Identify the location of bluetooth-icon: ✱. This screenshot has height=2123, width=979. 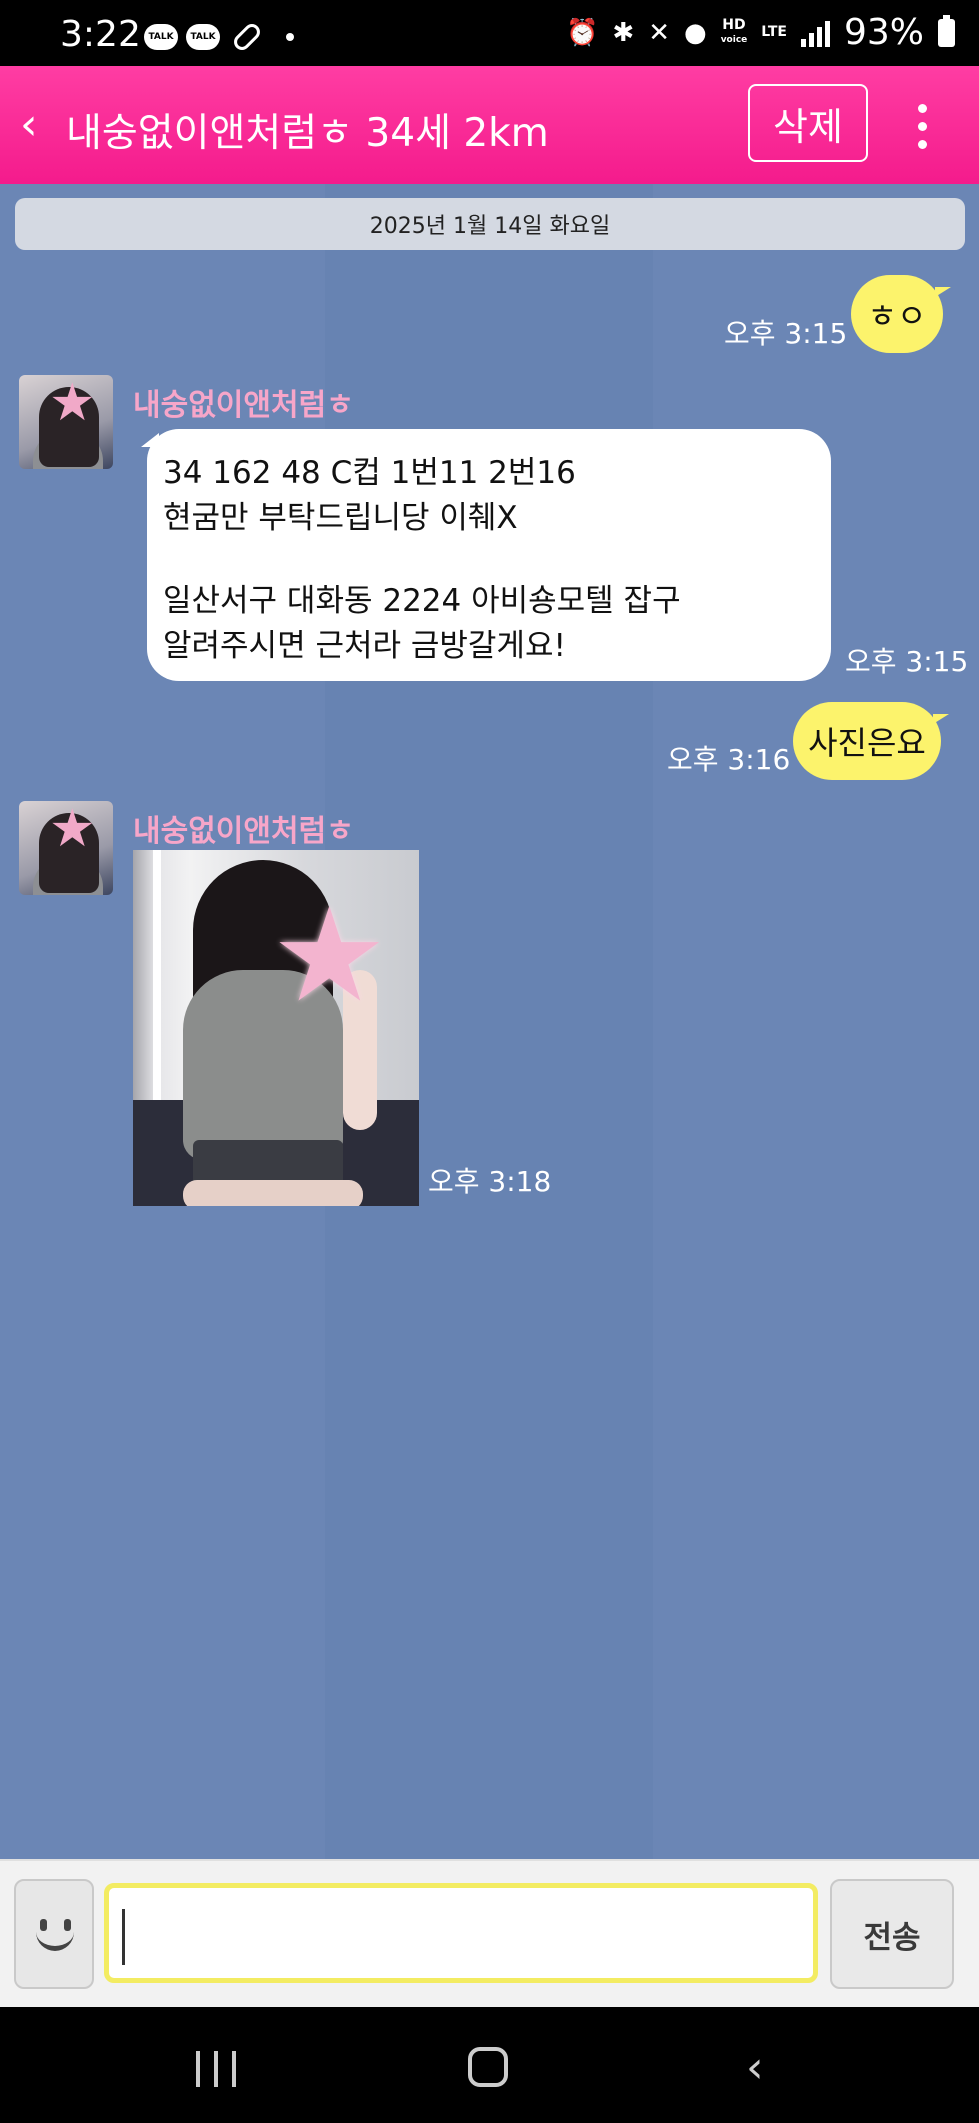
(623, 32).